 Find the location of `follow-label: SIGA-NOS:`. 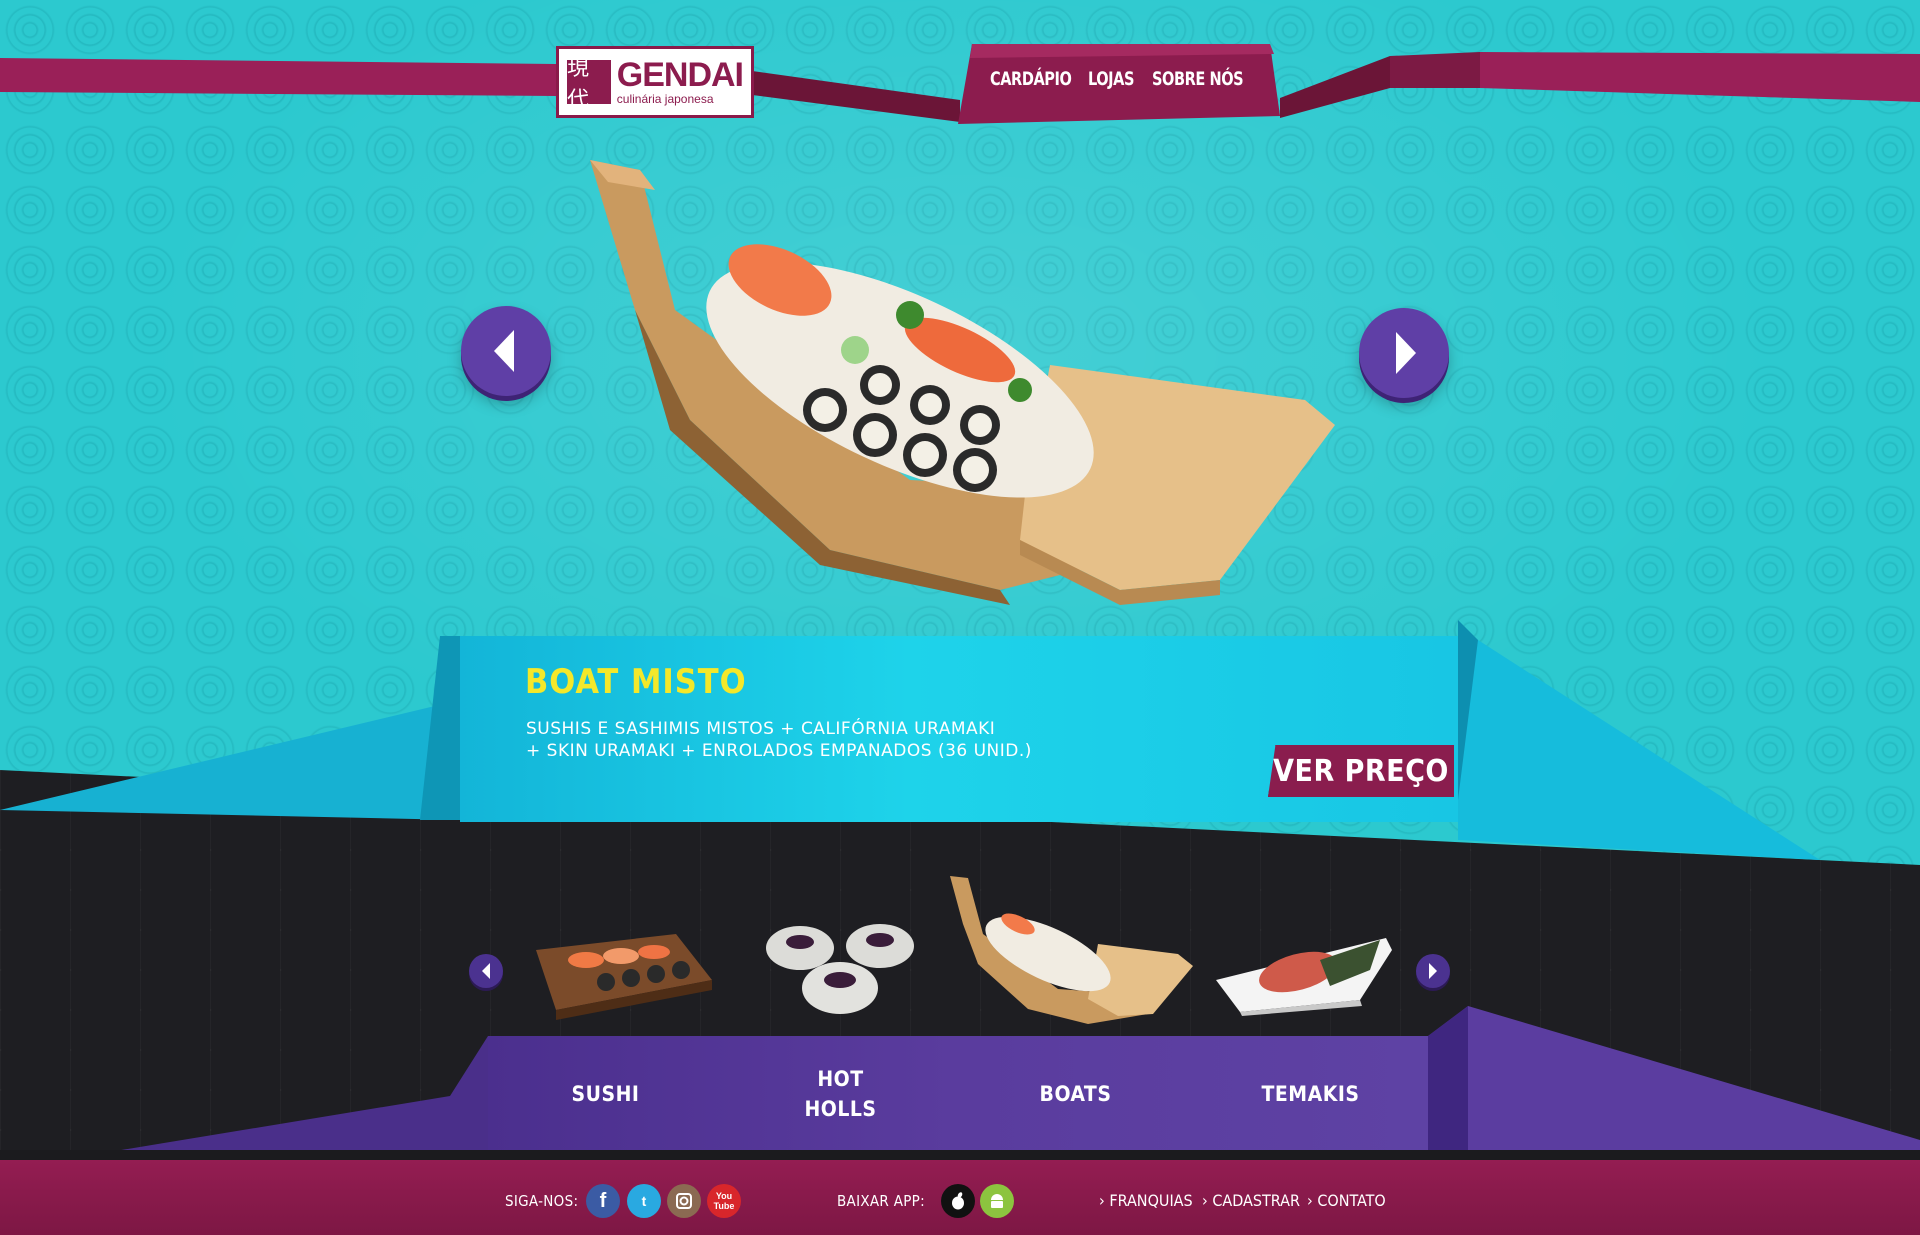

follow-label: SIGA-NOS: is located at coordinates (542, 1201).